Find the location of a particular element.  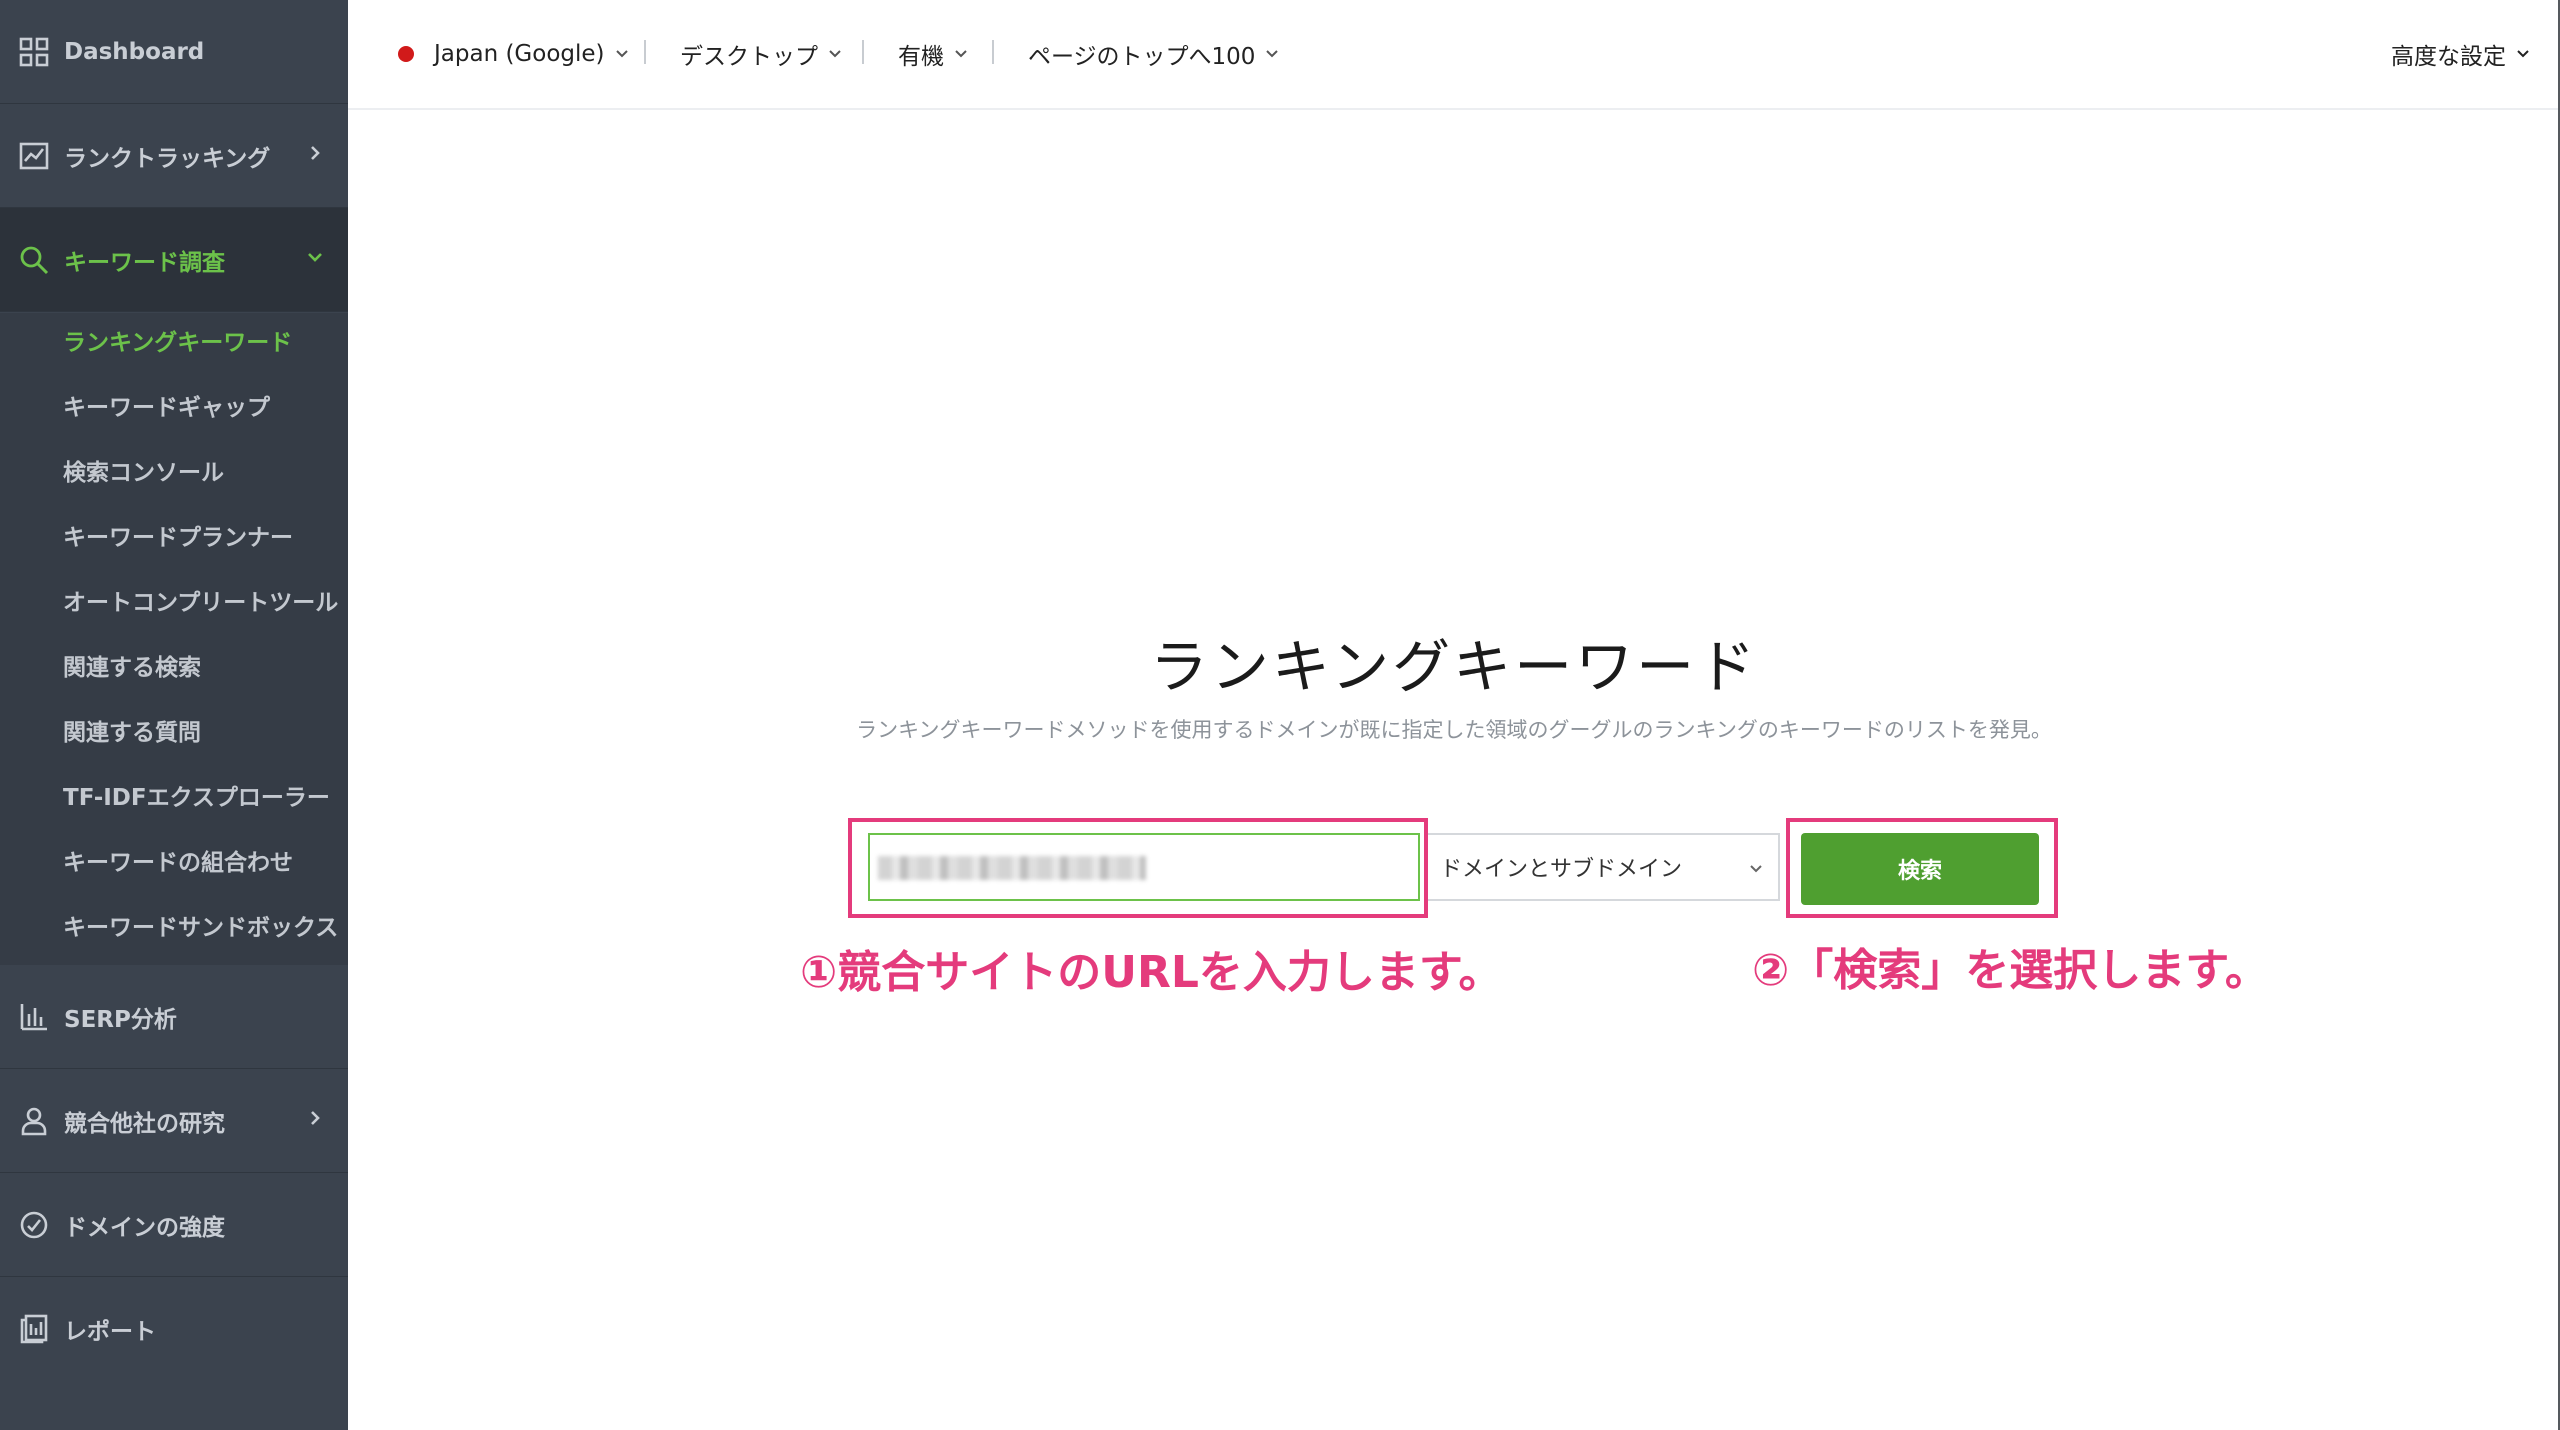

nav-rank-tracking-label: ランクトラッキング is located at coordinates (167, 158).